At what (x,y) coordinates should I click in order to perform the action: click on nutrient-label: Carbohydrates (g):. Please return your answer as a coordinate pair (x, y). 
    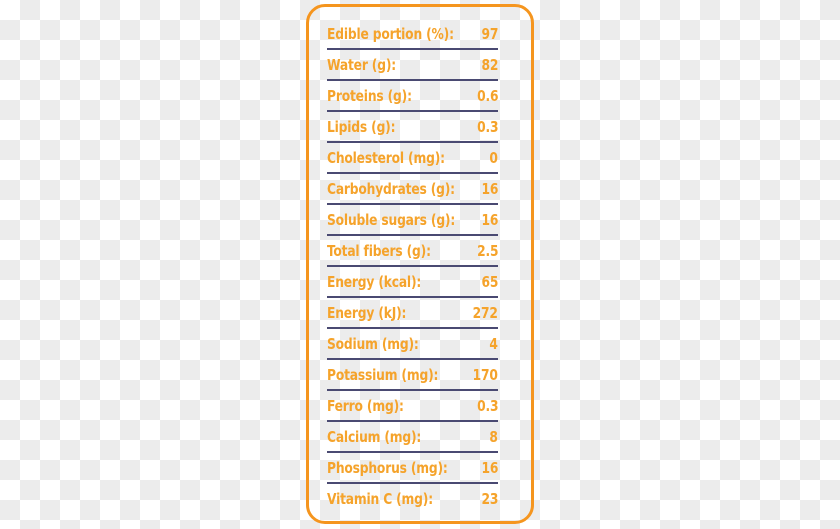
    Looking at the image, I should click on (391, 188).